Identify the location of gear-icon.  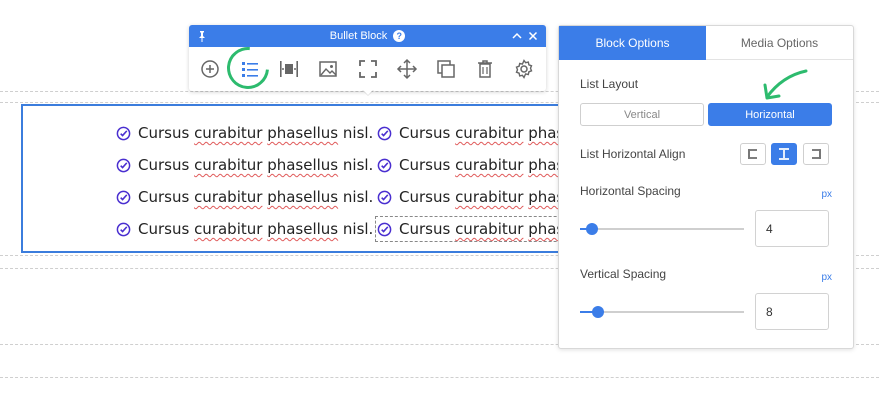
(524, 69).